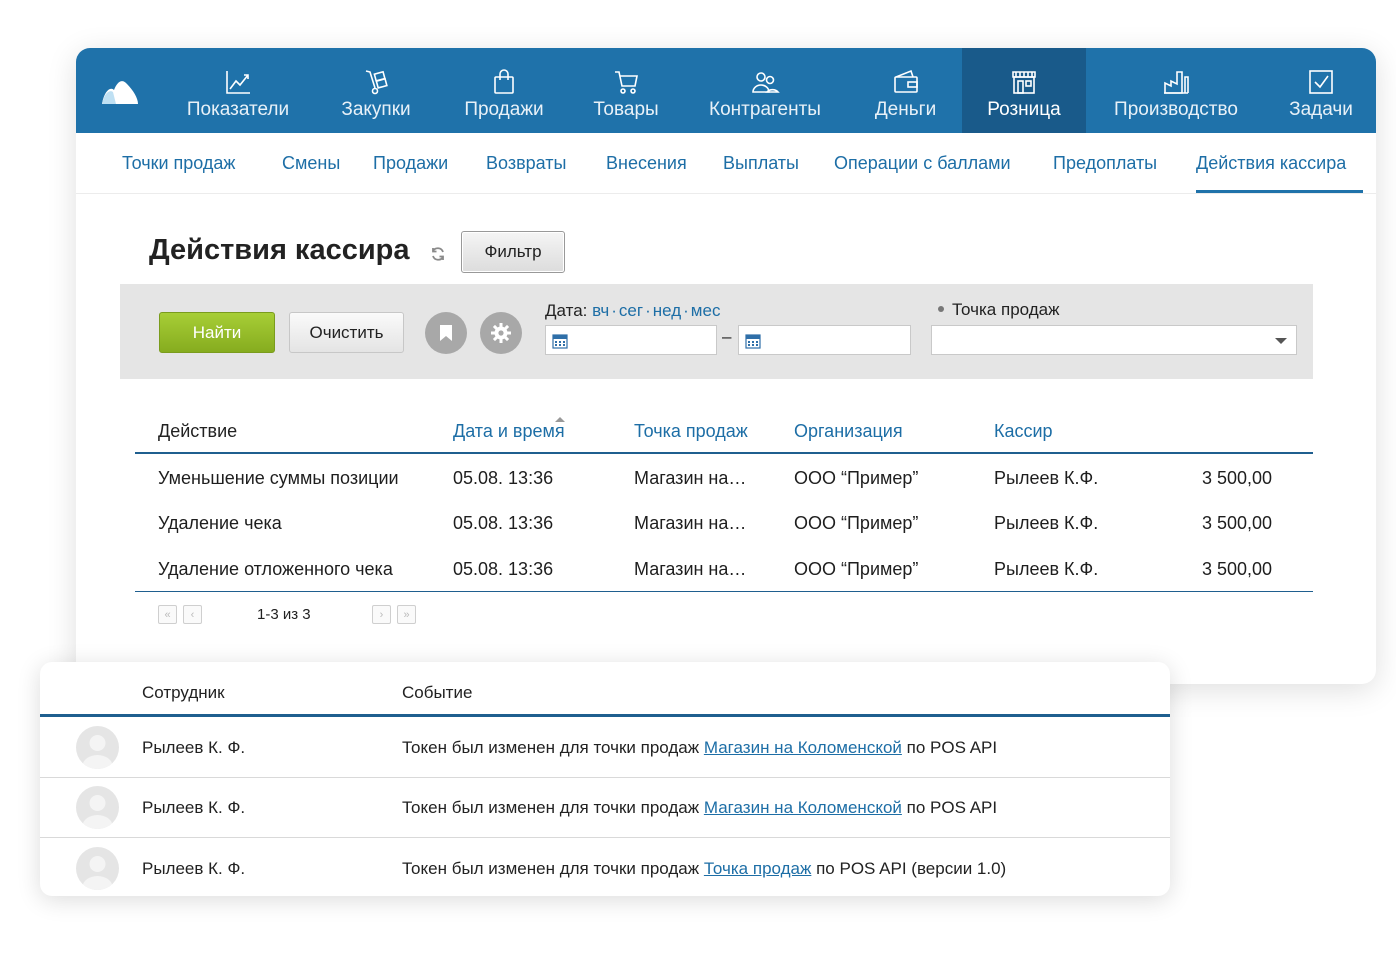 The height and width of the screenshot is (960, 1396). What do you see at coordinates (376, 109) in the screenshot?
I see `nav-label: Закупки` at bounding box center [376, 109].